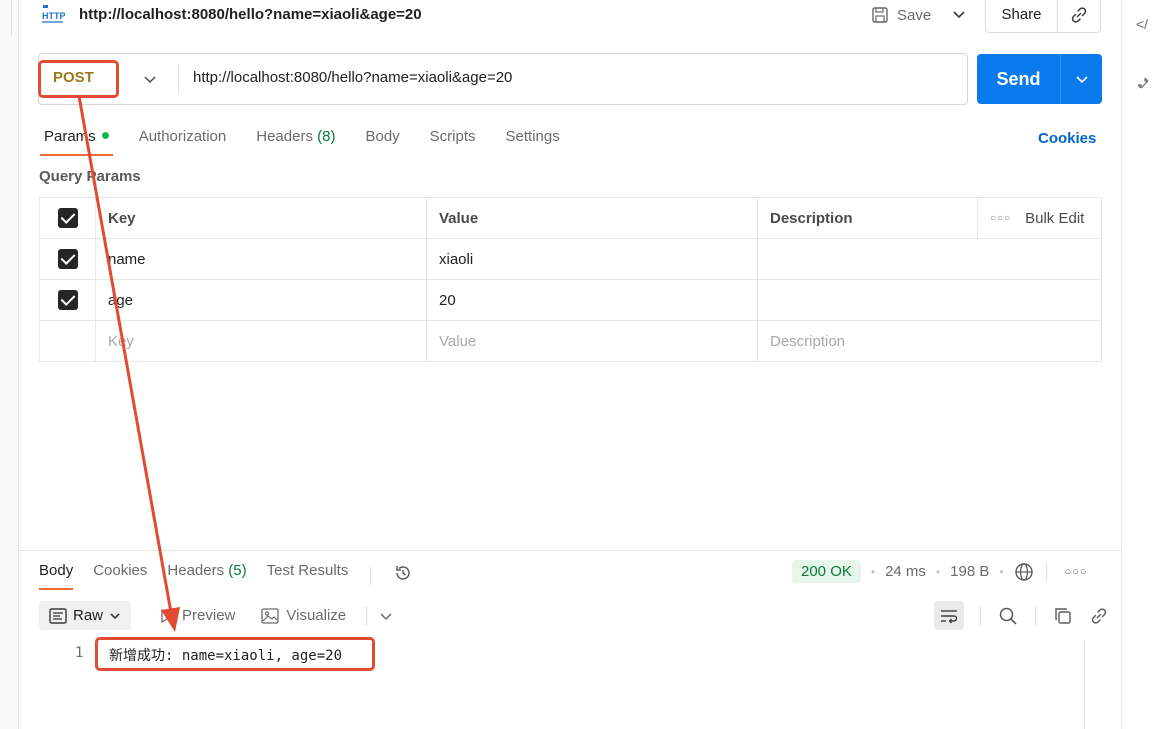  What do you see at coordinates (261, 300) in the screenshot?
I see `param-key: age` at bounding box center [261, 300].